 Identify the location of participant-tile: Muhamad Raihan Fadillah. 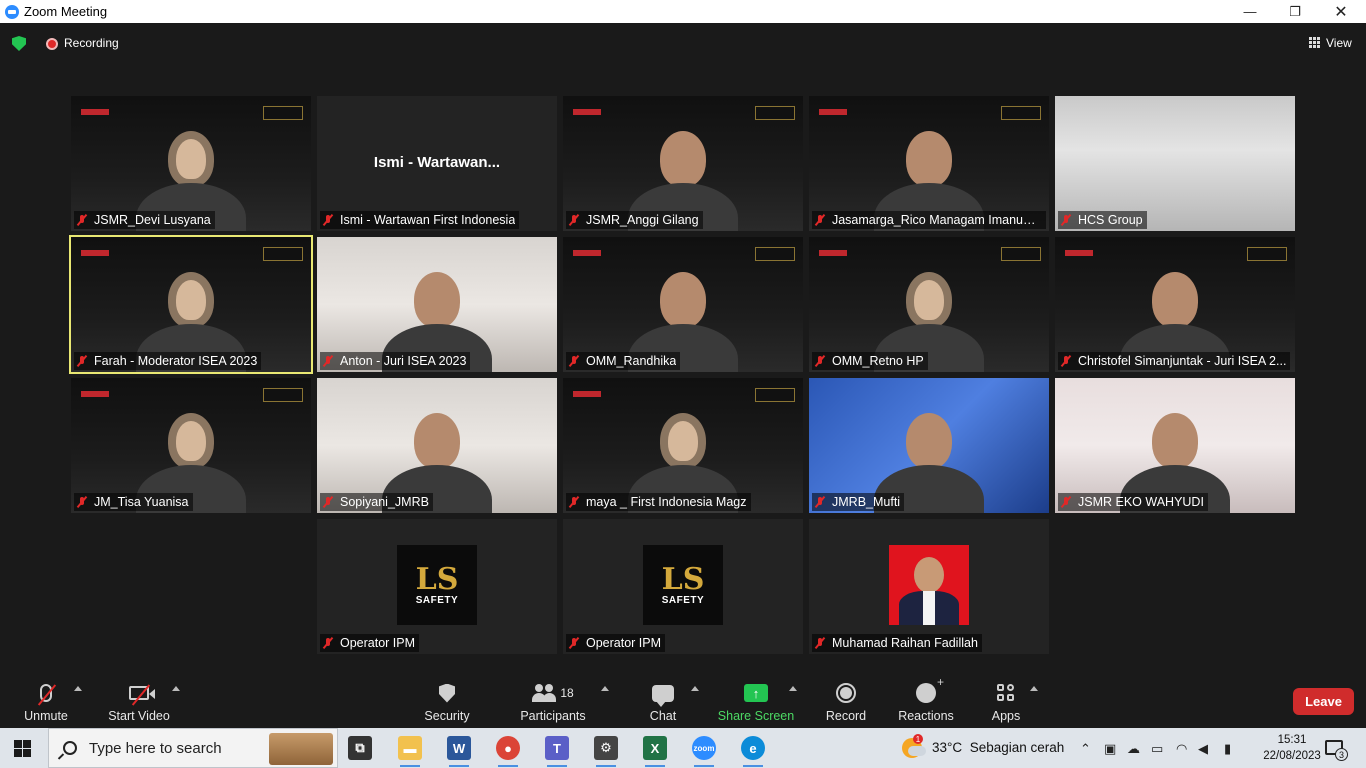
(929, 586).